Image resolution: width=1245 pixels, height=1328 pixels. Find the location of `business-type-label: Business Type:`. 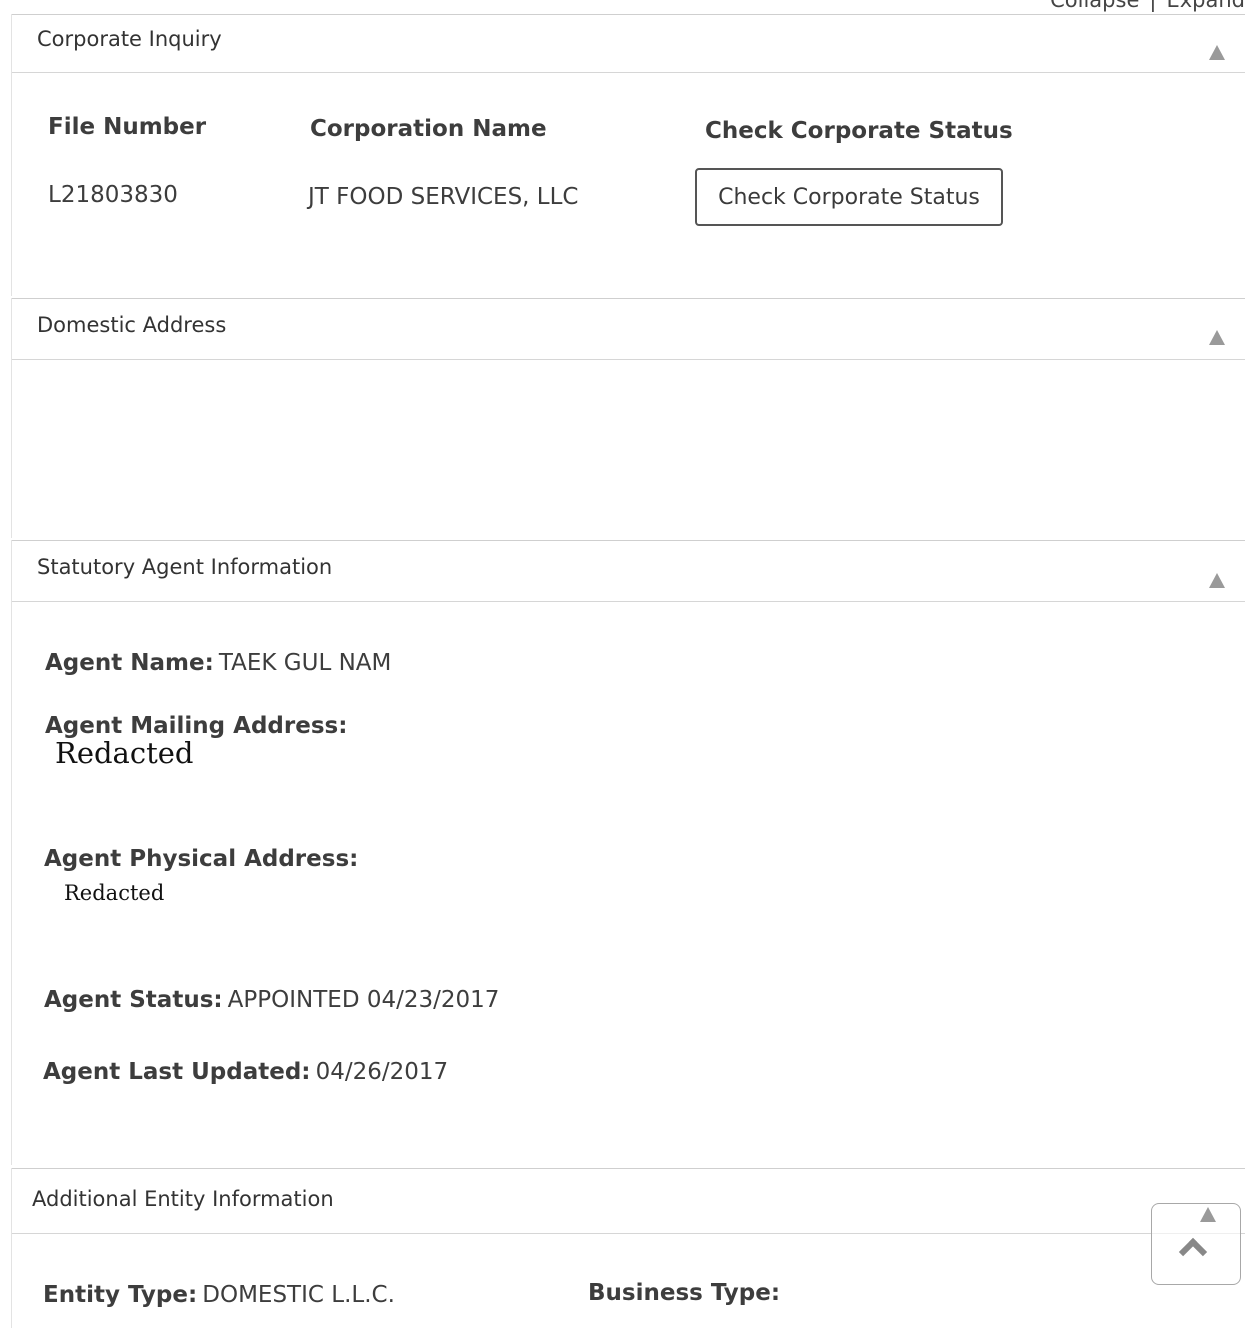

business-type-label: Business Type: is located at coordinates (684, 1293).